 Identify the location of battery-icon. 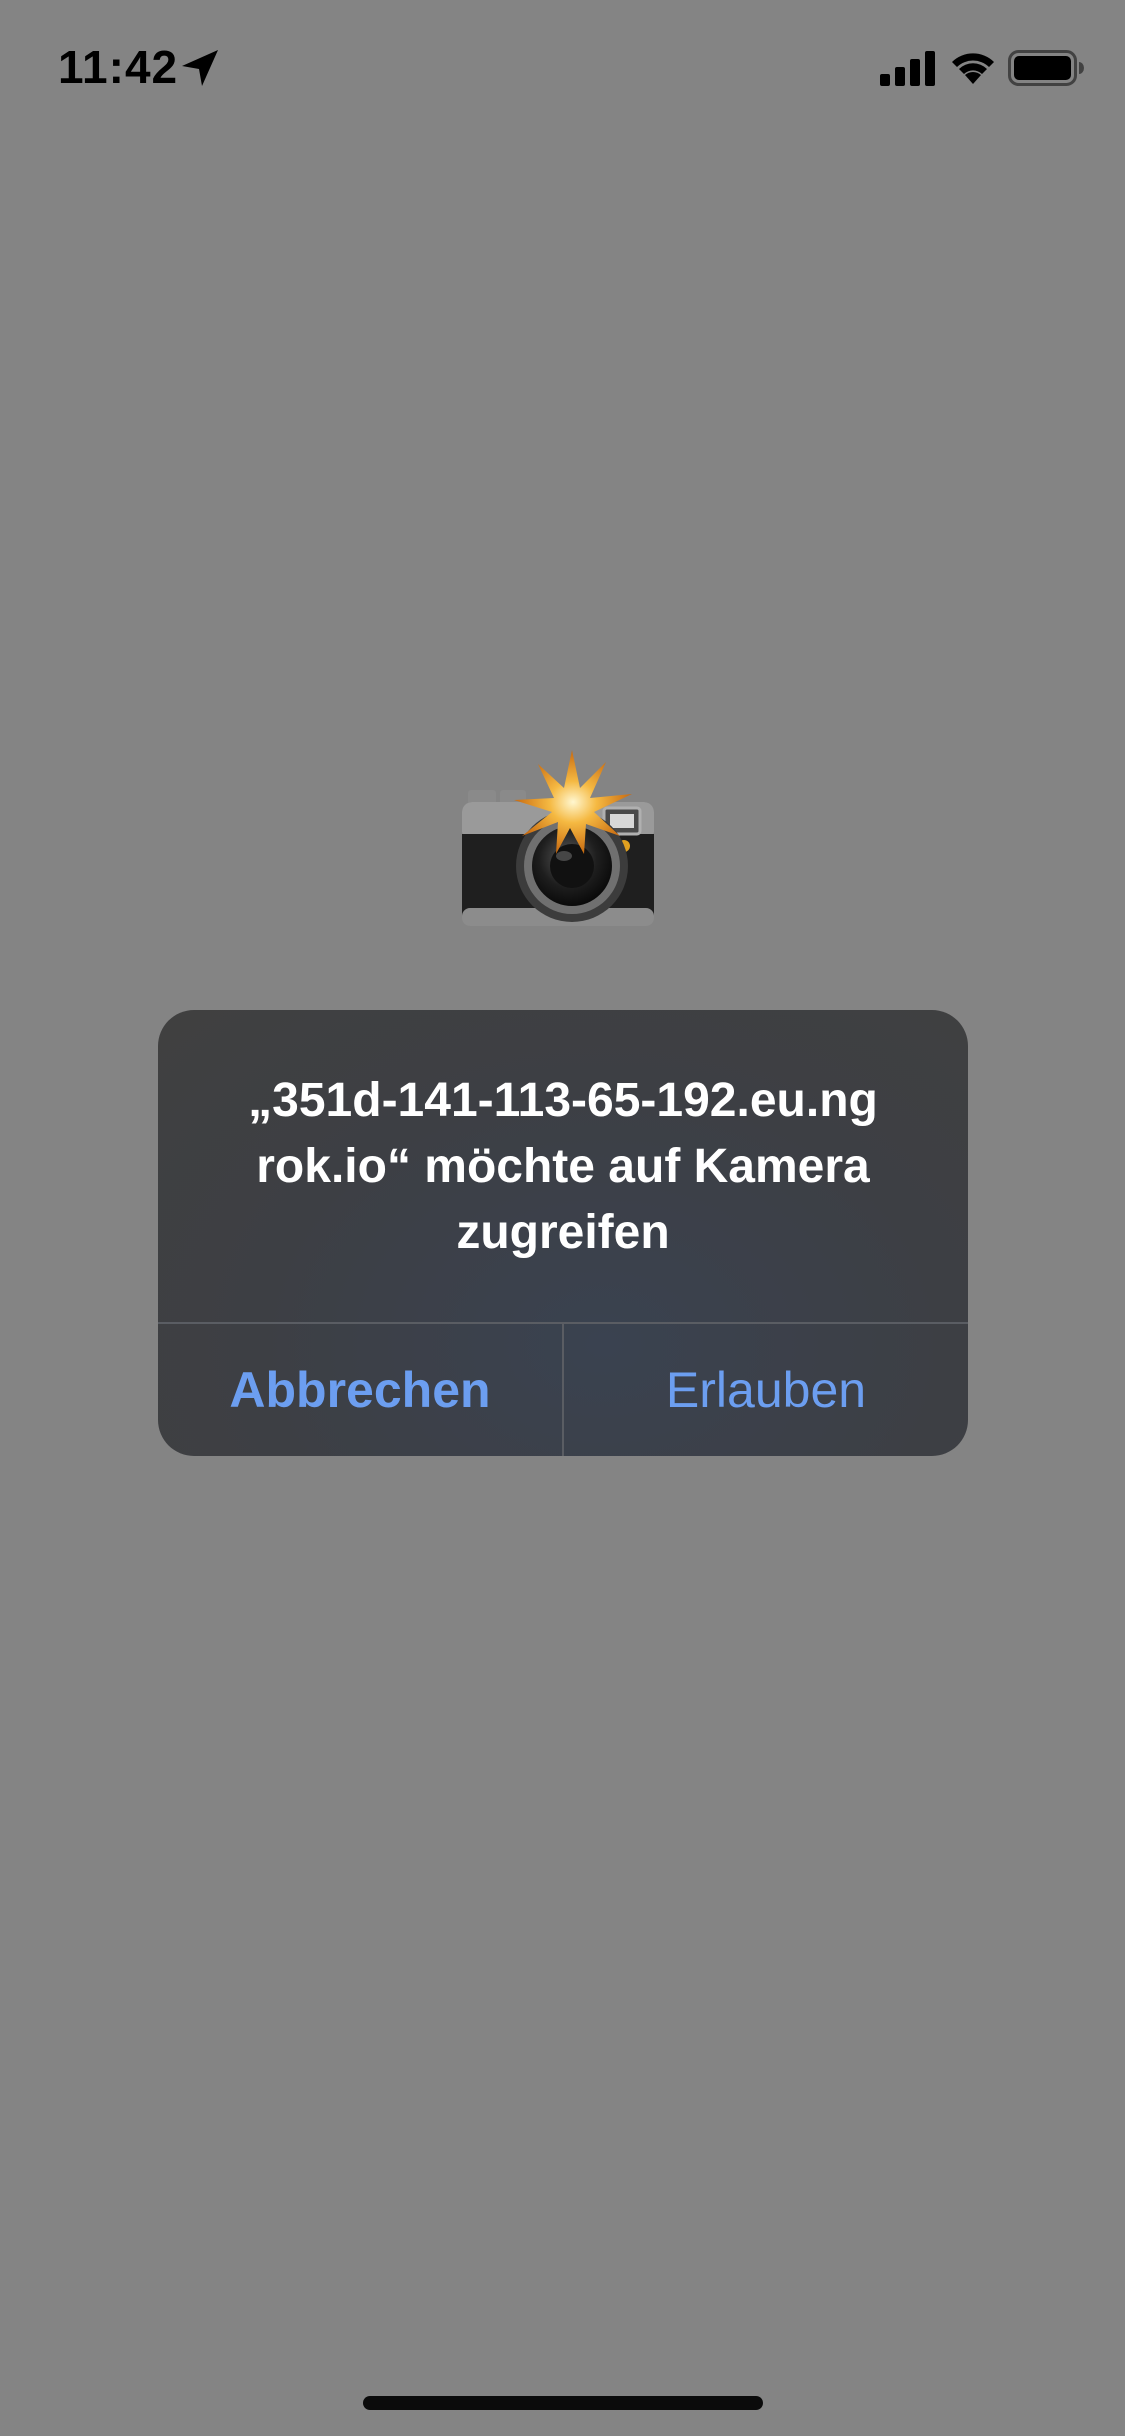
(1046, 68).